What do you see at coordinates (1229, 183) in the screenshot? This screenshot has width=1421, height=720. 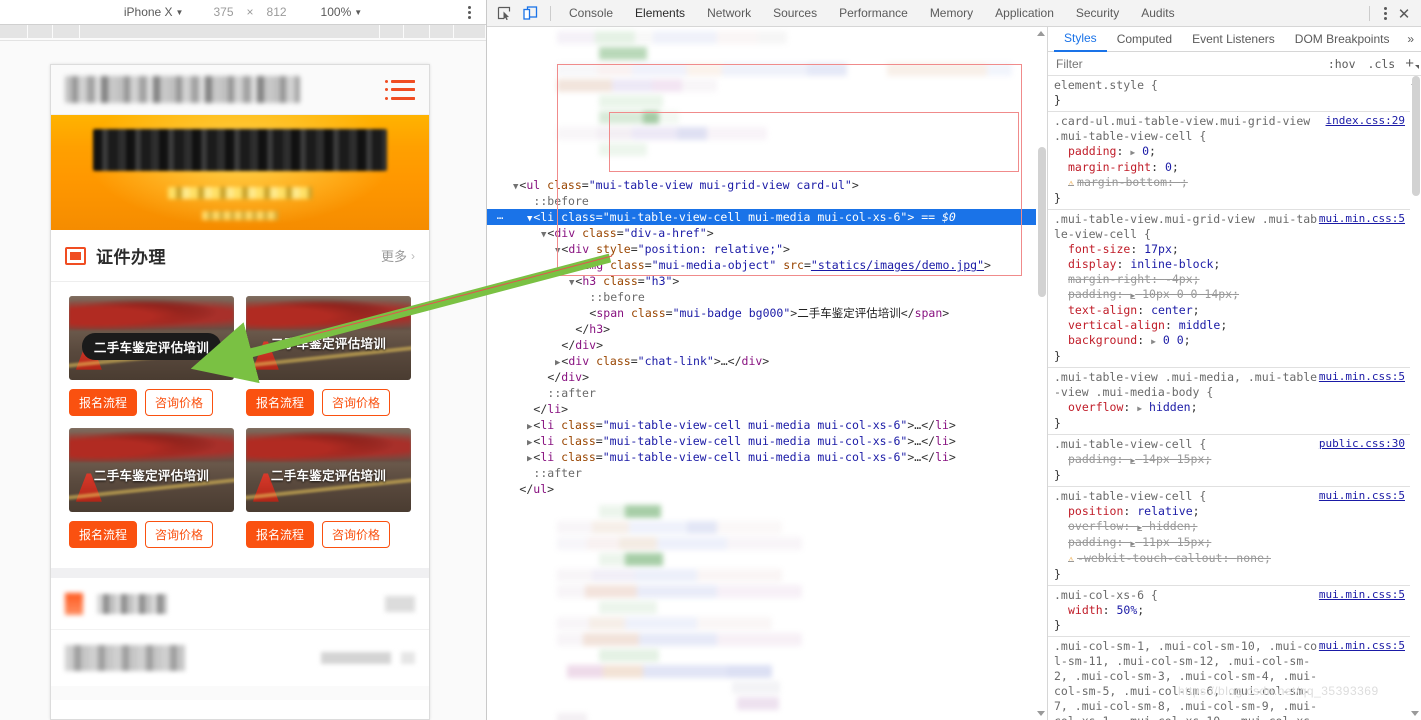 I see `style-declaration: ⚠ margin-bottom: ;` at bounding box center [1229, 183].